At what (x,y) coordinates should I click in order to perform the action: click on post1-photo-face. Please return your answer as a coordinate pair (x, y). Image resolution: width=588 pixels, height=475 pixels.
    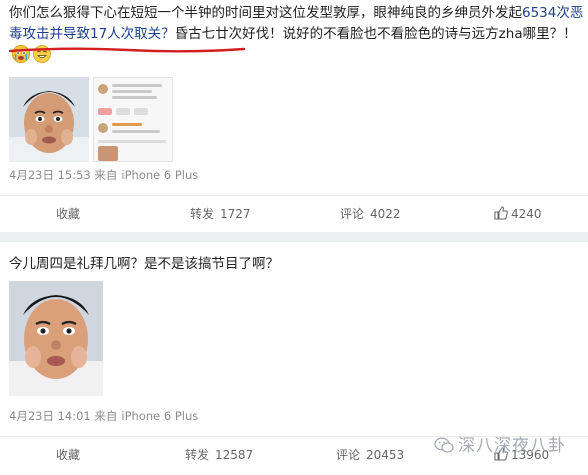
    Looking at the image, I should click on (49, 119).